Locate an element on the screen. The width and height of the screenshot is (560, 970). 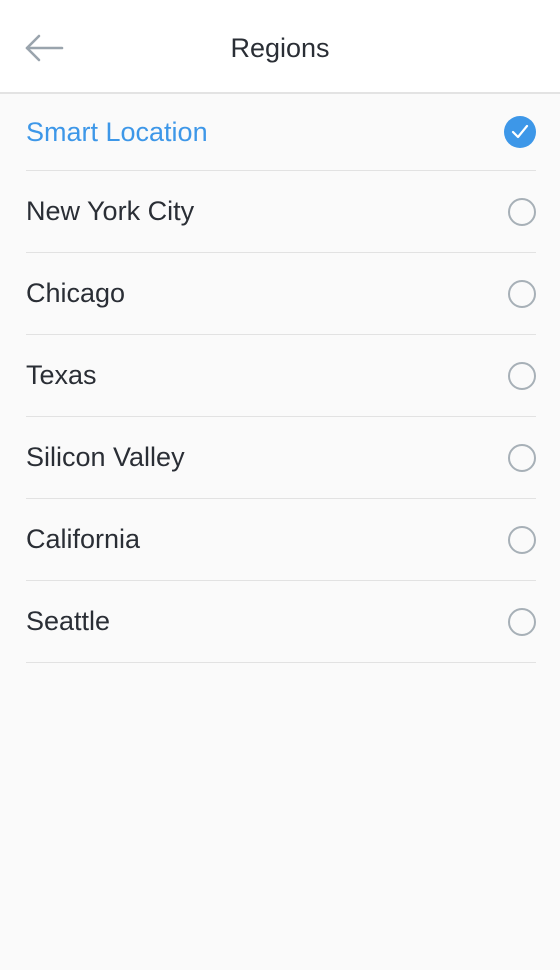
region-item-chicago: Chicago is located at coordinates (281, 294).